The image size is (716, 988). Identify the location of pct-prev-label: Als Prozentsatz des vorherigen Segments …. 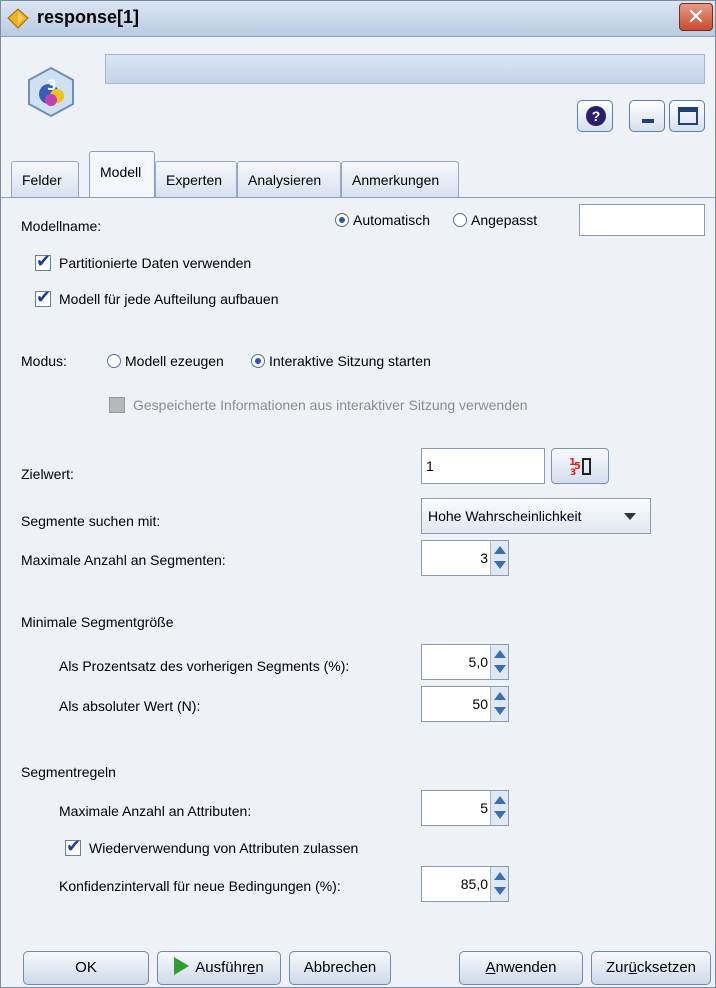
(204, 666).